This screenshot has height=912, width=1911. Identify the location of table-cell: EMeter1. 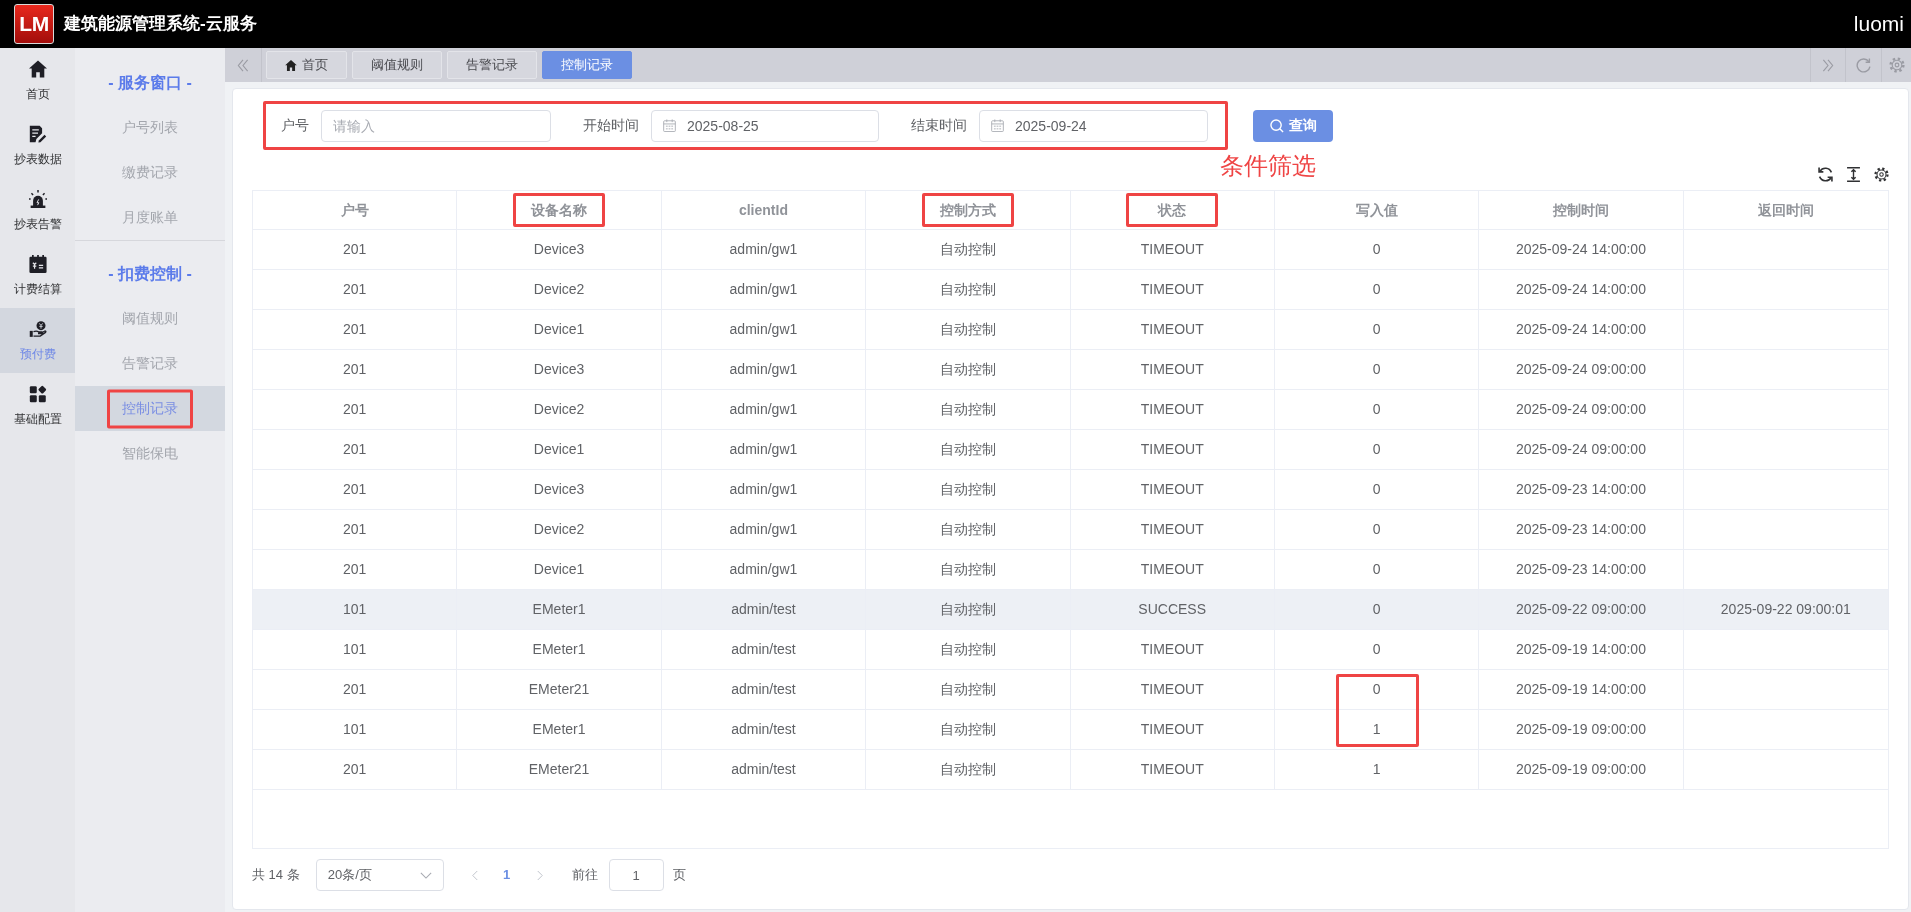
(559, 609).